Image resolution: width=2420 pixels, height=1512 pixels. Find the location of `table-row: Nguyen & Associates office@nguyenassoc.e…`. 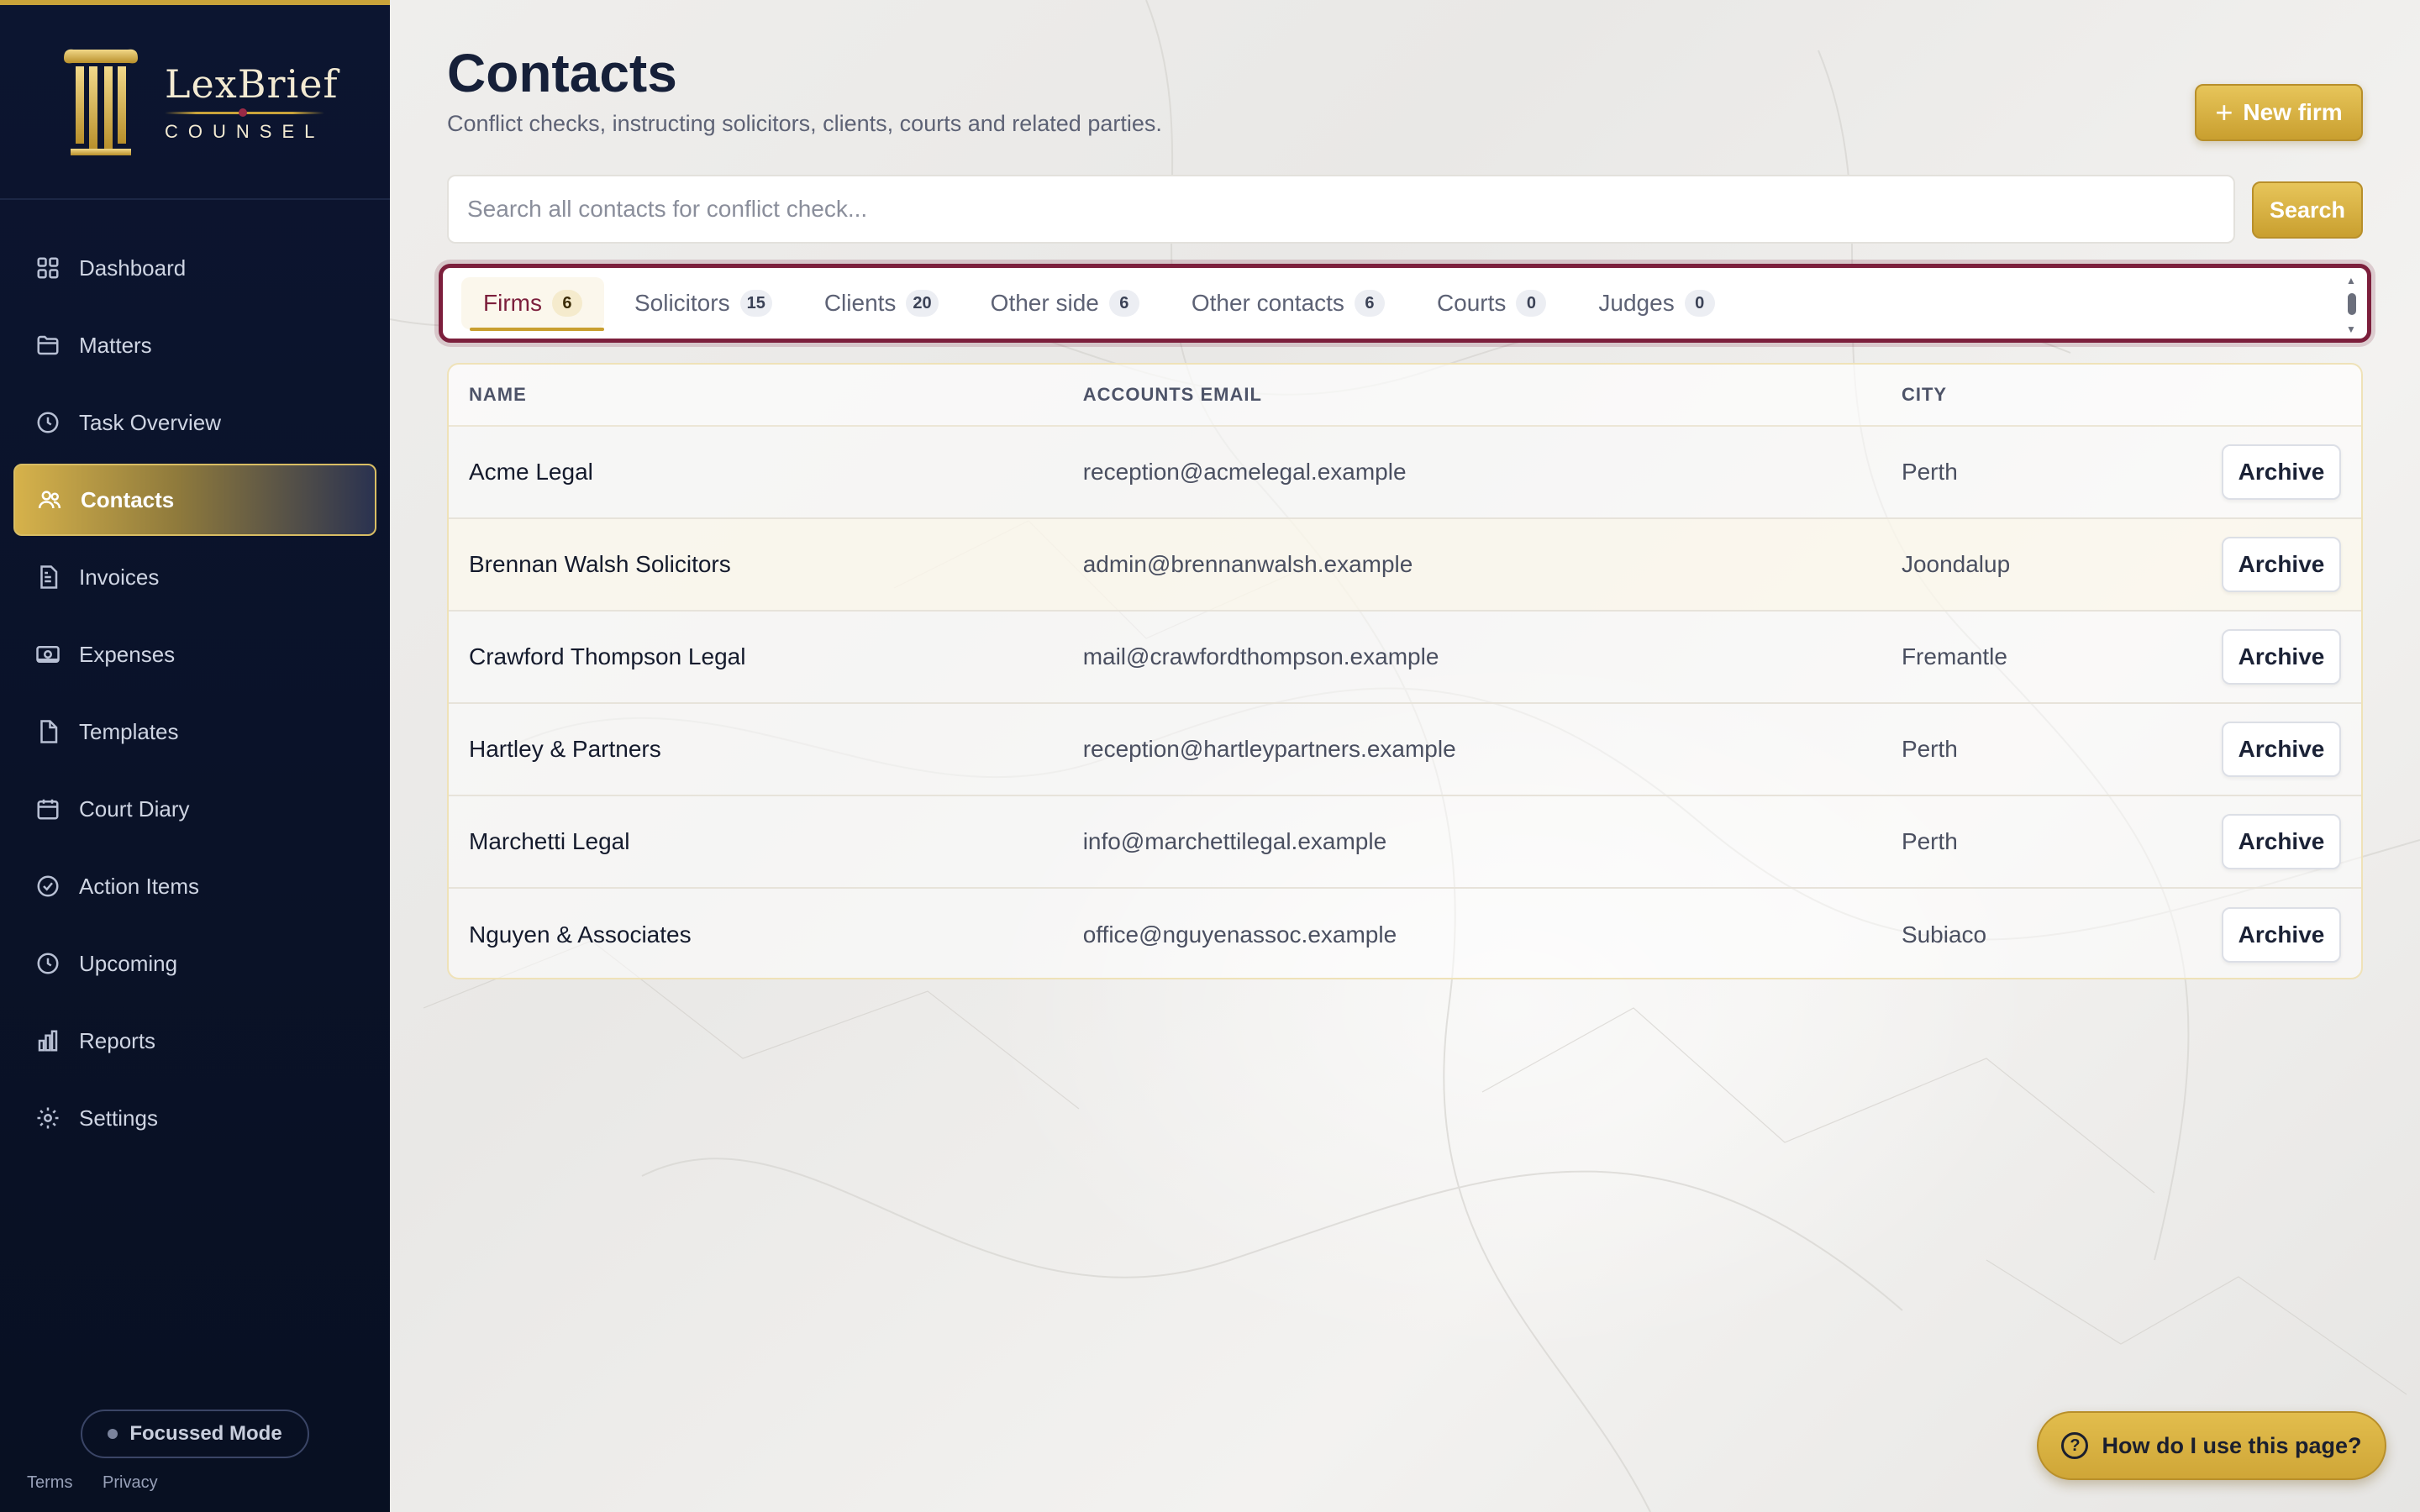

table-row: Nguyen & Associates office@nguyenassoc.e… is located at coordinates (1405, 933).